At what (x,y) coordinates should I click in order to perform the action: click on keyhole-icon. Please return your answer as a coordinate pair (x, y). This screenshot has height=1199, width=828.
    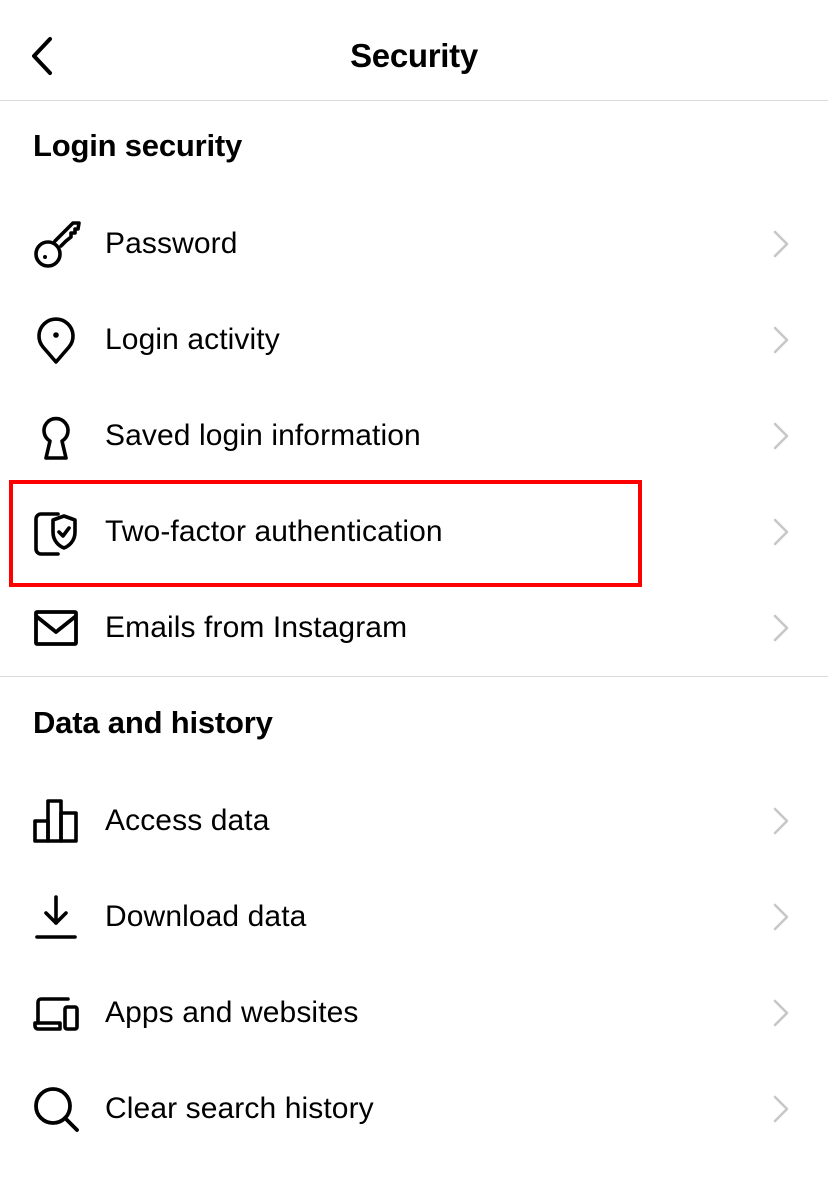
    Looking at the image, I should click on (56, 436).